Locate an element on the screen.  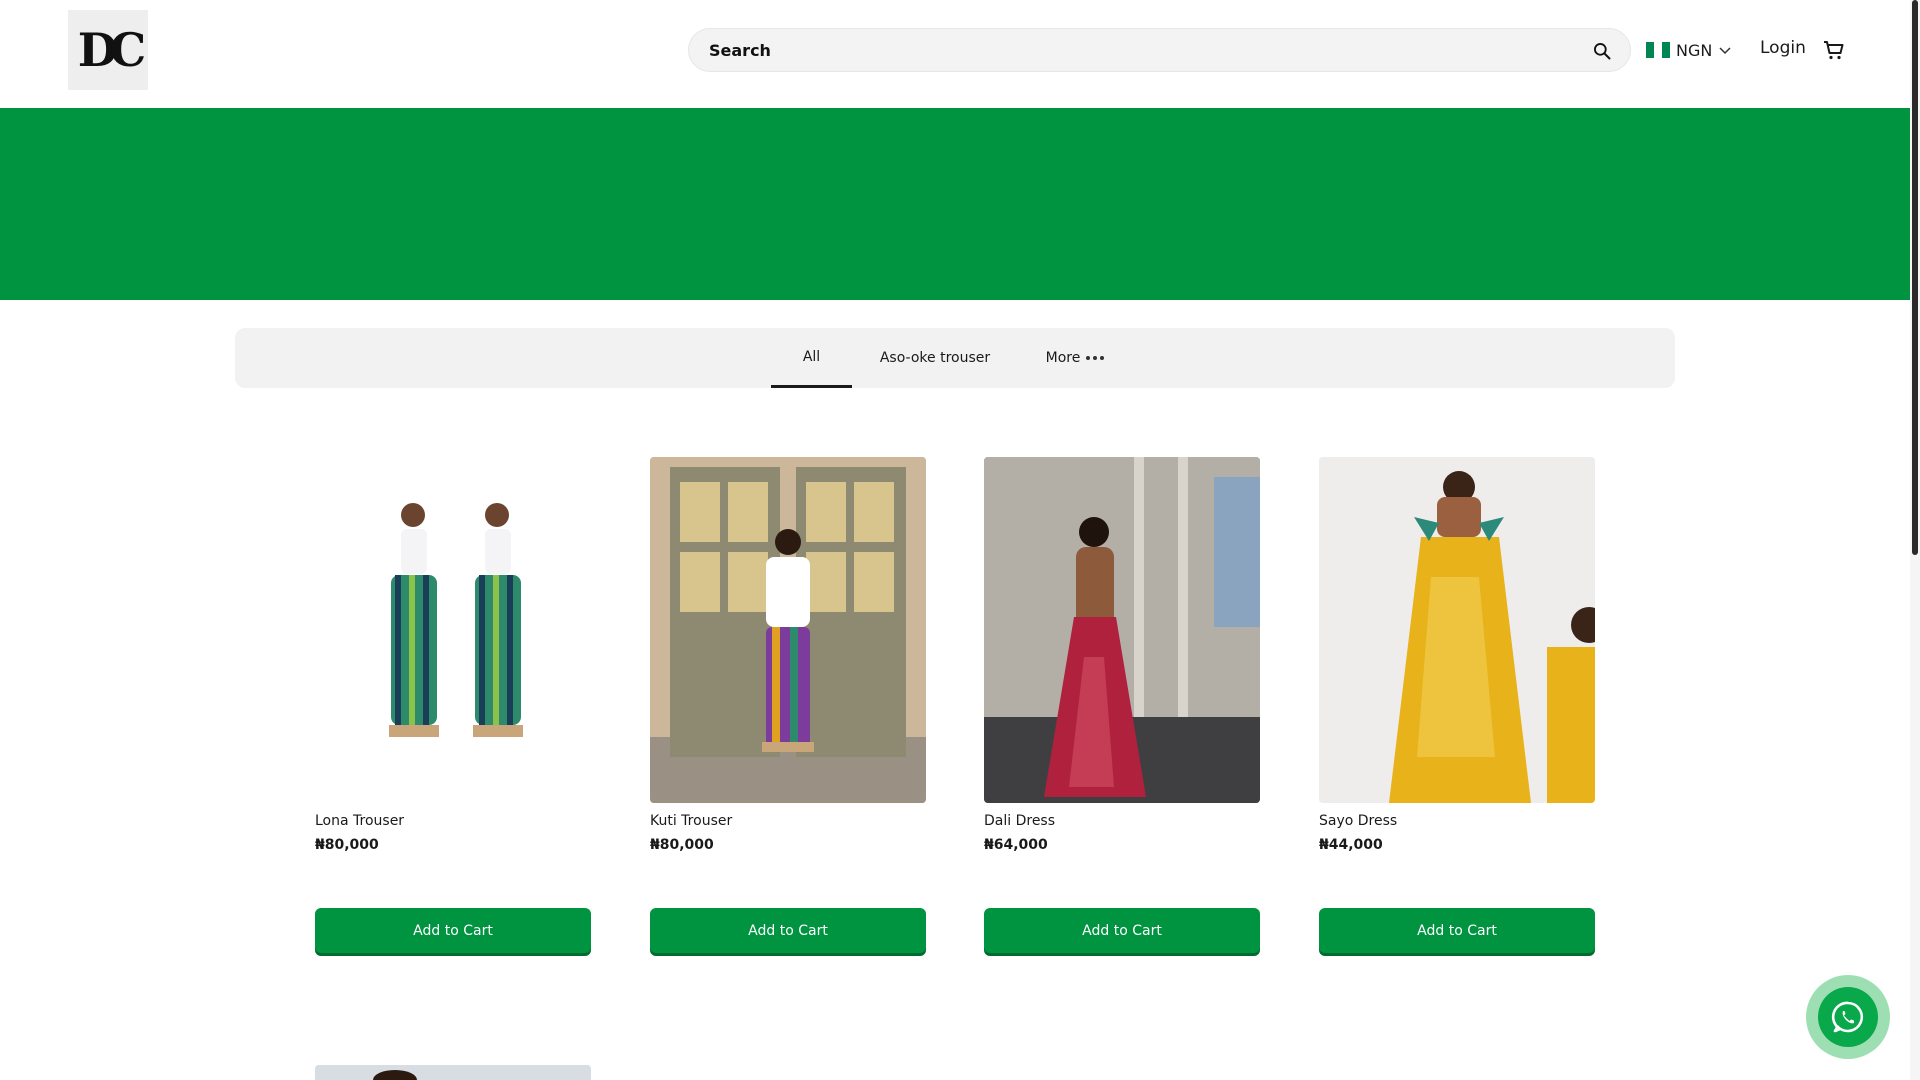
tab-aso-oke-trouser: Aso-oke trouser is located at coordinates (935, 358).